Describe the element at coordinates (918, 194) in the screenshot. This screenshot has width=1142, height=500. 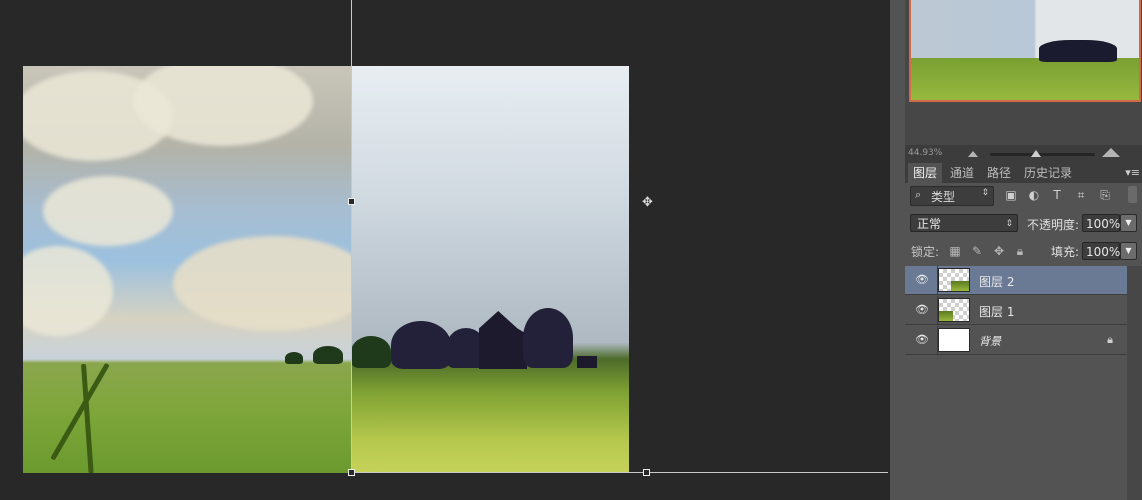
I see `search-icon: ⌕` at that location.